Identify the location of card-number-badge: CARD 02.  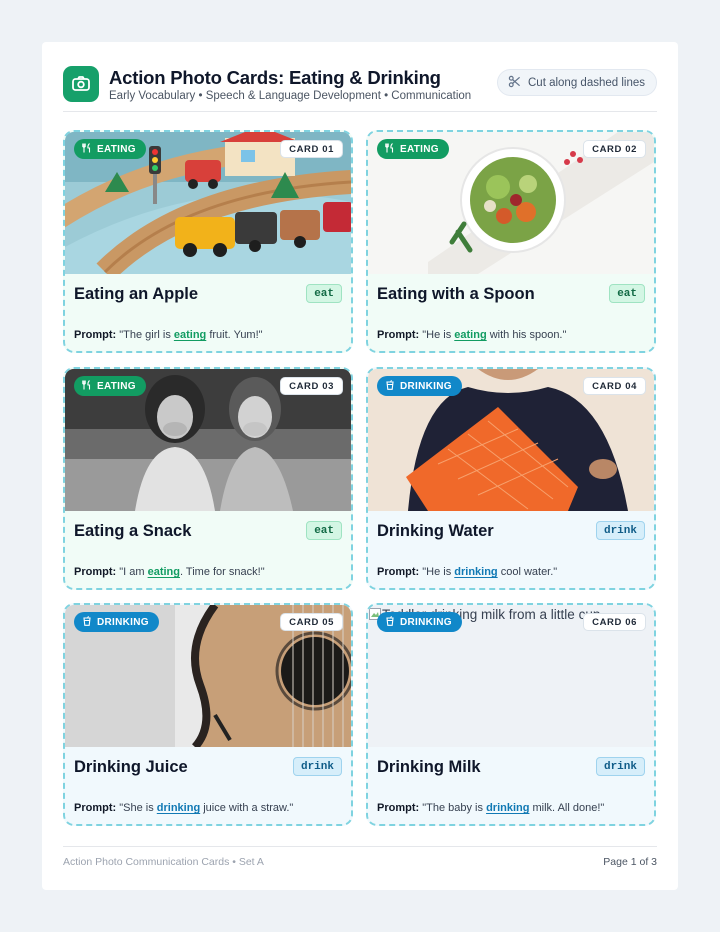
(614, 149).